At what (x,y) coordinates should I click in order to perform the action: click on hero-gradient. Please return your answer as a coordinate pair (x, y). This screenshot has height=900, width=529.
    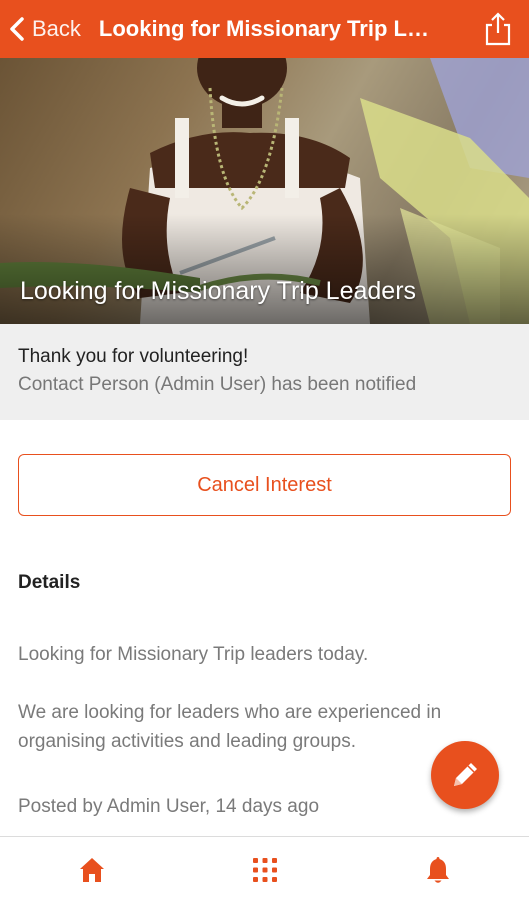
    Looking at the image, I should click on (264, 269).